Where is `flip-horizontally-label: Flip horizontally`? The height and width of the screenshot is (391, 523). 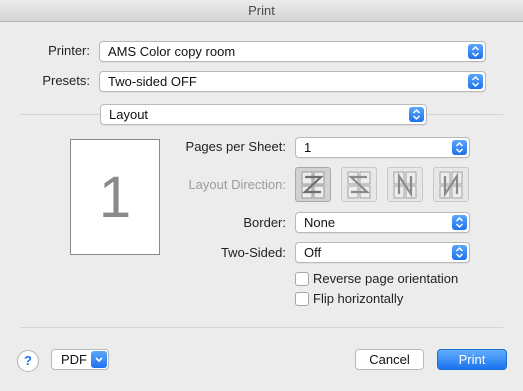 flip-horizontally-label: Flip horizontally is located at coordinates (358, 298).